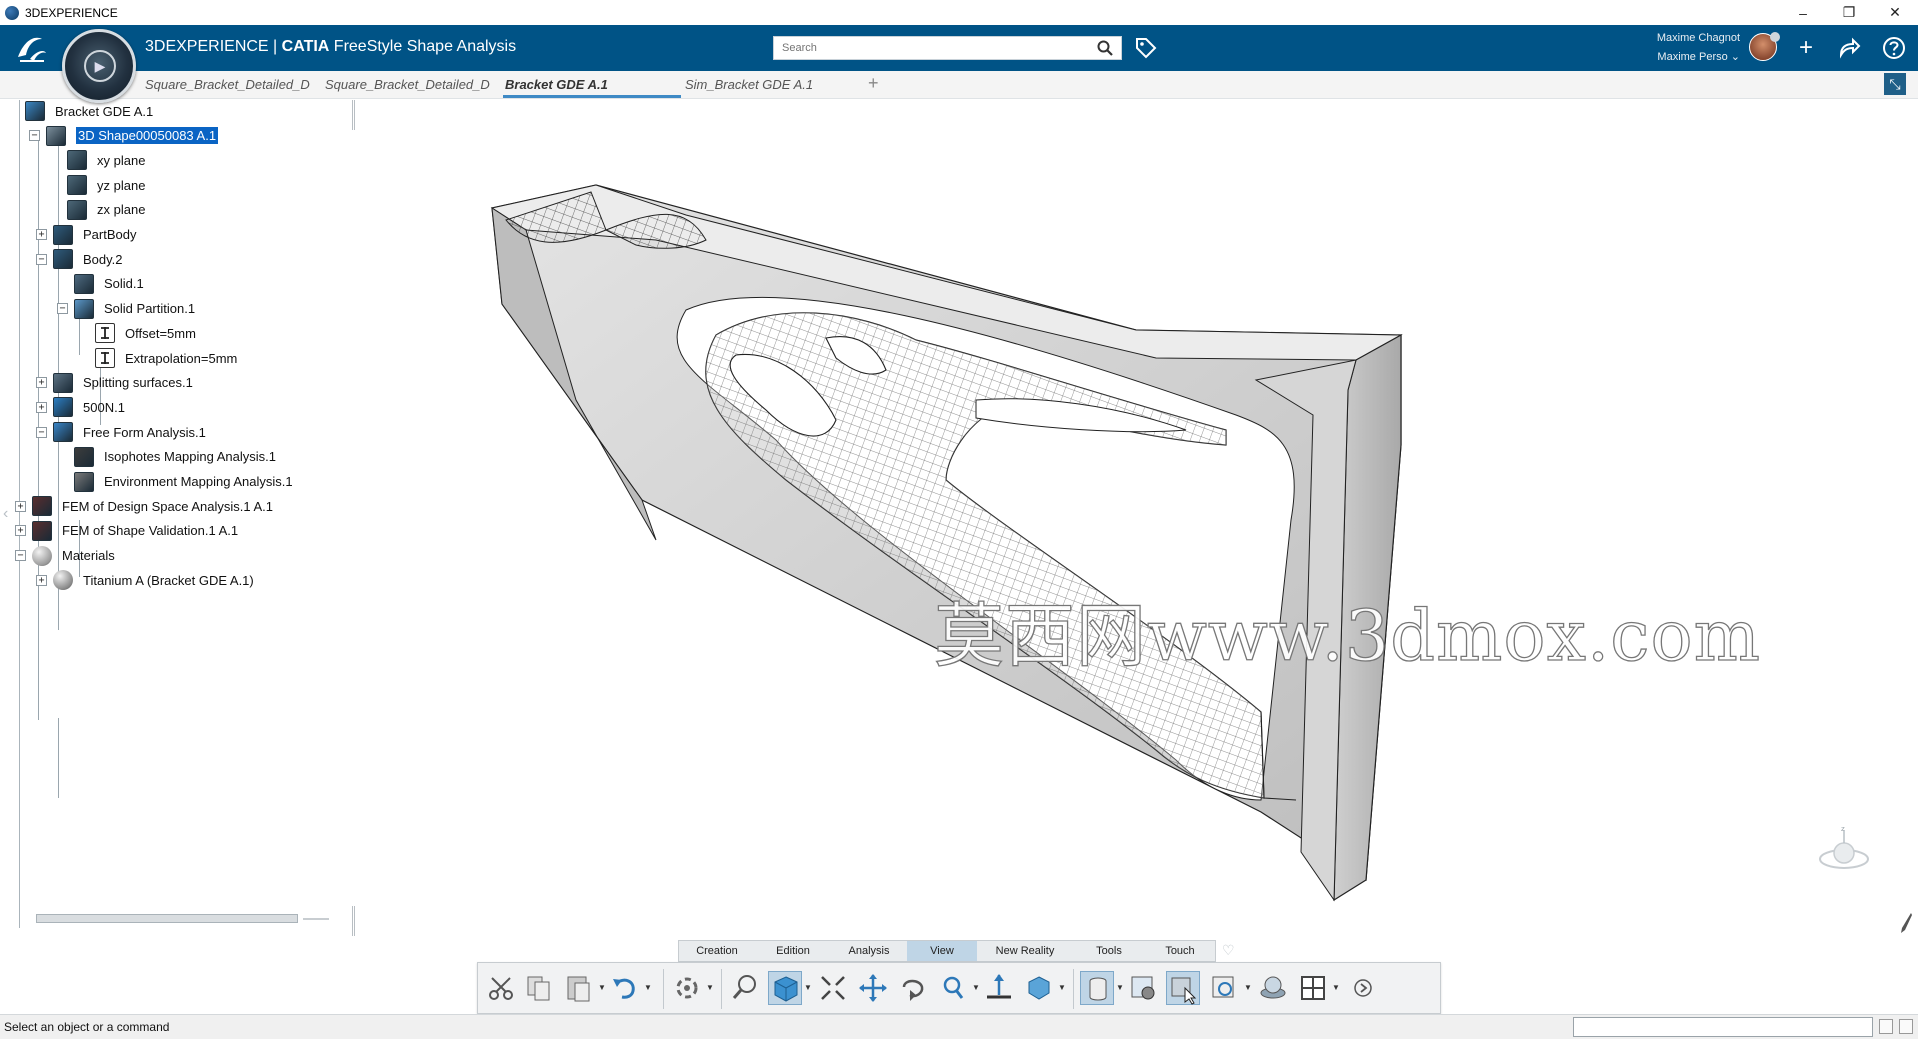 The width and height of the screenshot is (1918, 1039). Describe the element at coordinates (602, 987) in the screenshot. I see `paste-dropdown-icon: ▼` at that location.